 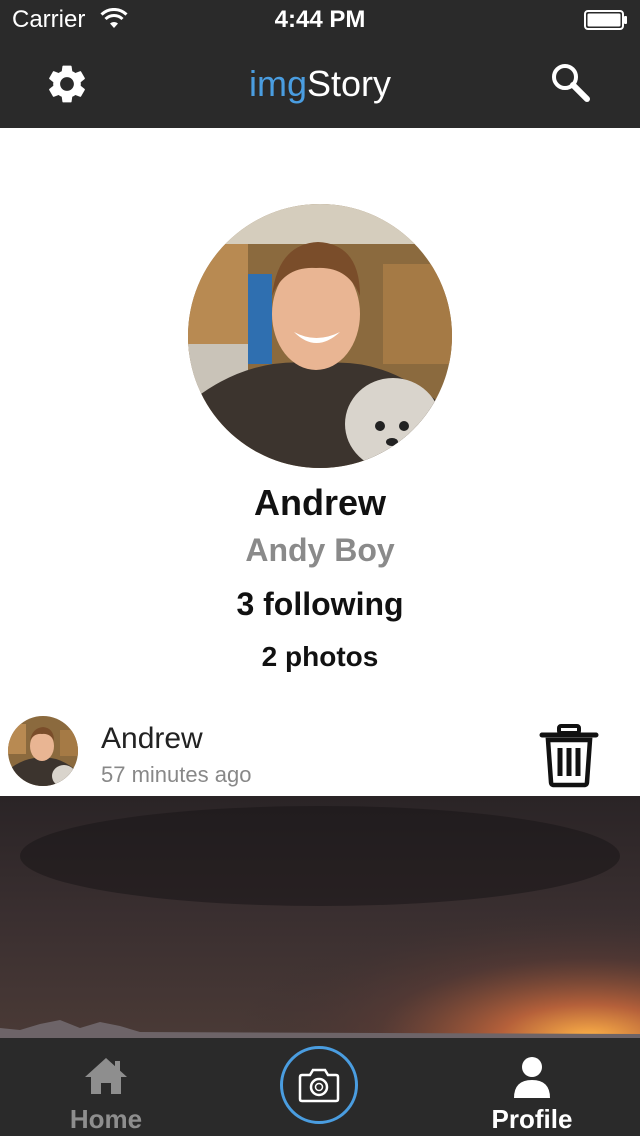 I want to click on status-time: 4:44 PM, so click(x=320, y=19).